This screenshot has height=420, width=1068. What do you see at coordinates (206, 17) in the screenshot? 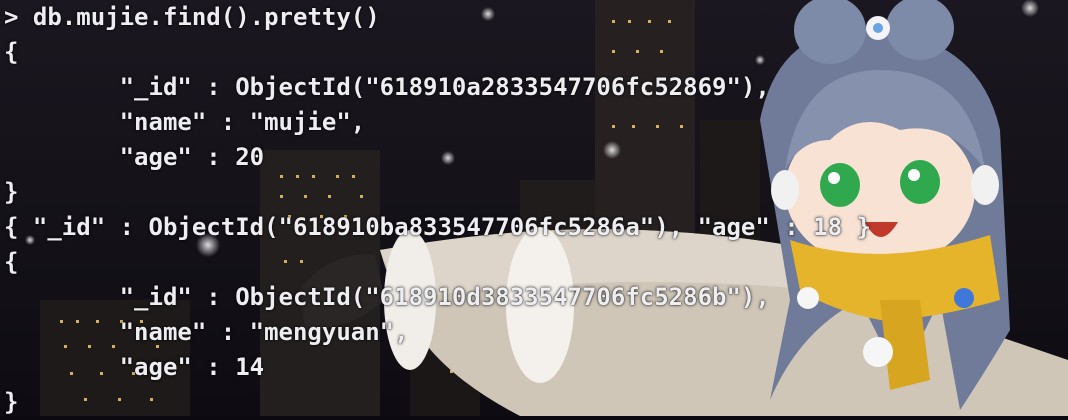
I see `command-text: db.mujie.find().pretty()` at bounding box center [206, 17].